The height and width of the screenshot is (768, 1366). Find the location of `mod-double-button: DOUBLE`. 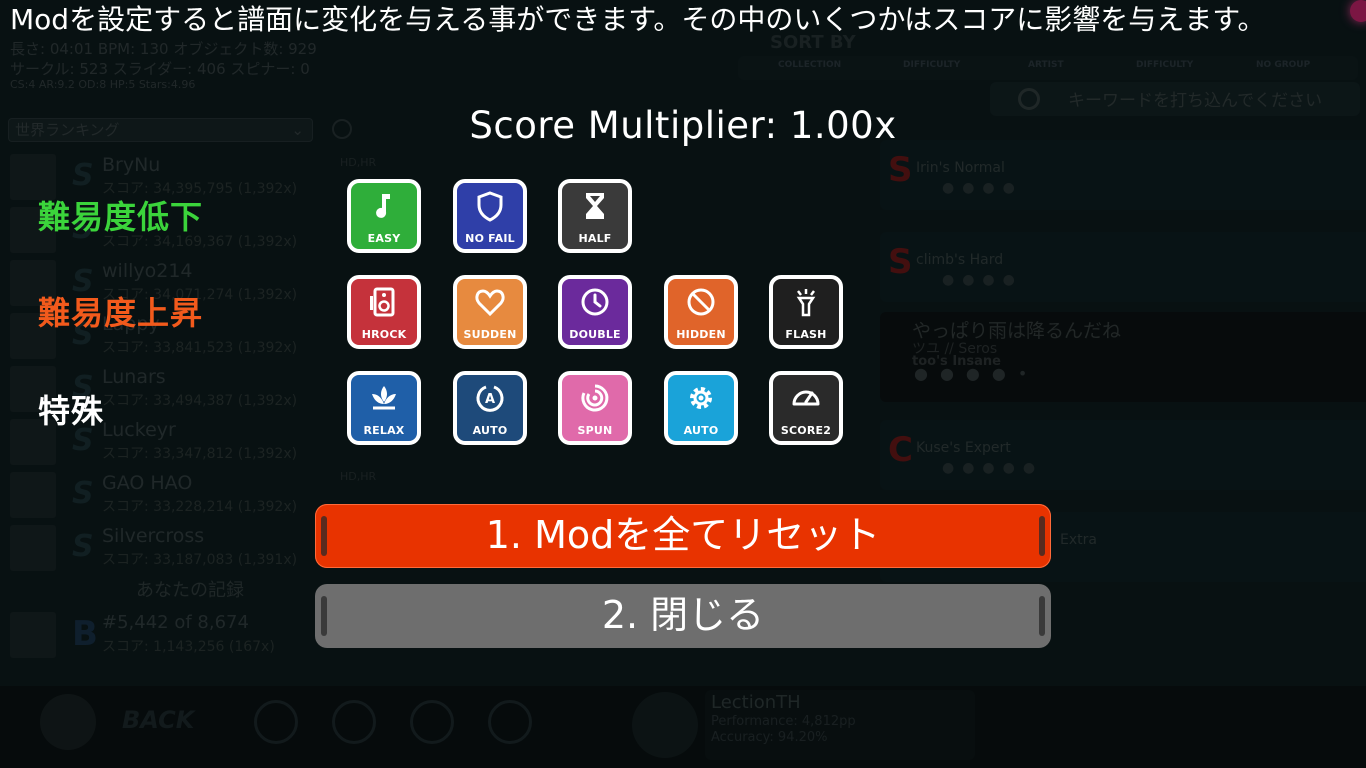

mod-double-button: DOUBLE is located at coordinates (595, 312).